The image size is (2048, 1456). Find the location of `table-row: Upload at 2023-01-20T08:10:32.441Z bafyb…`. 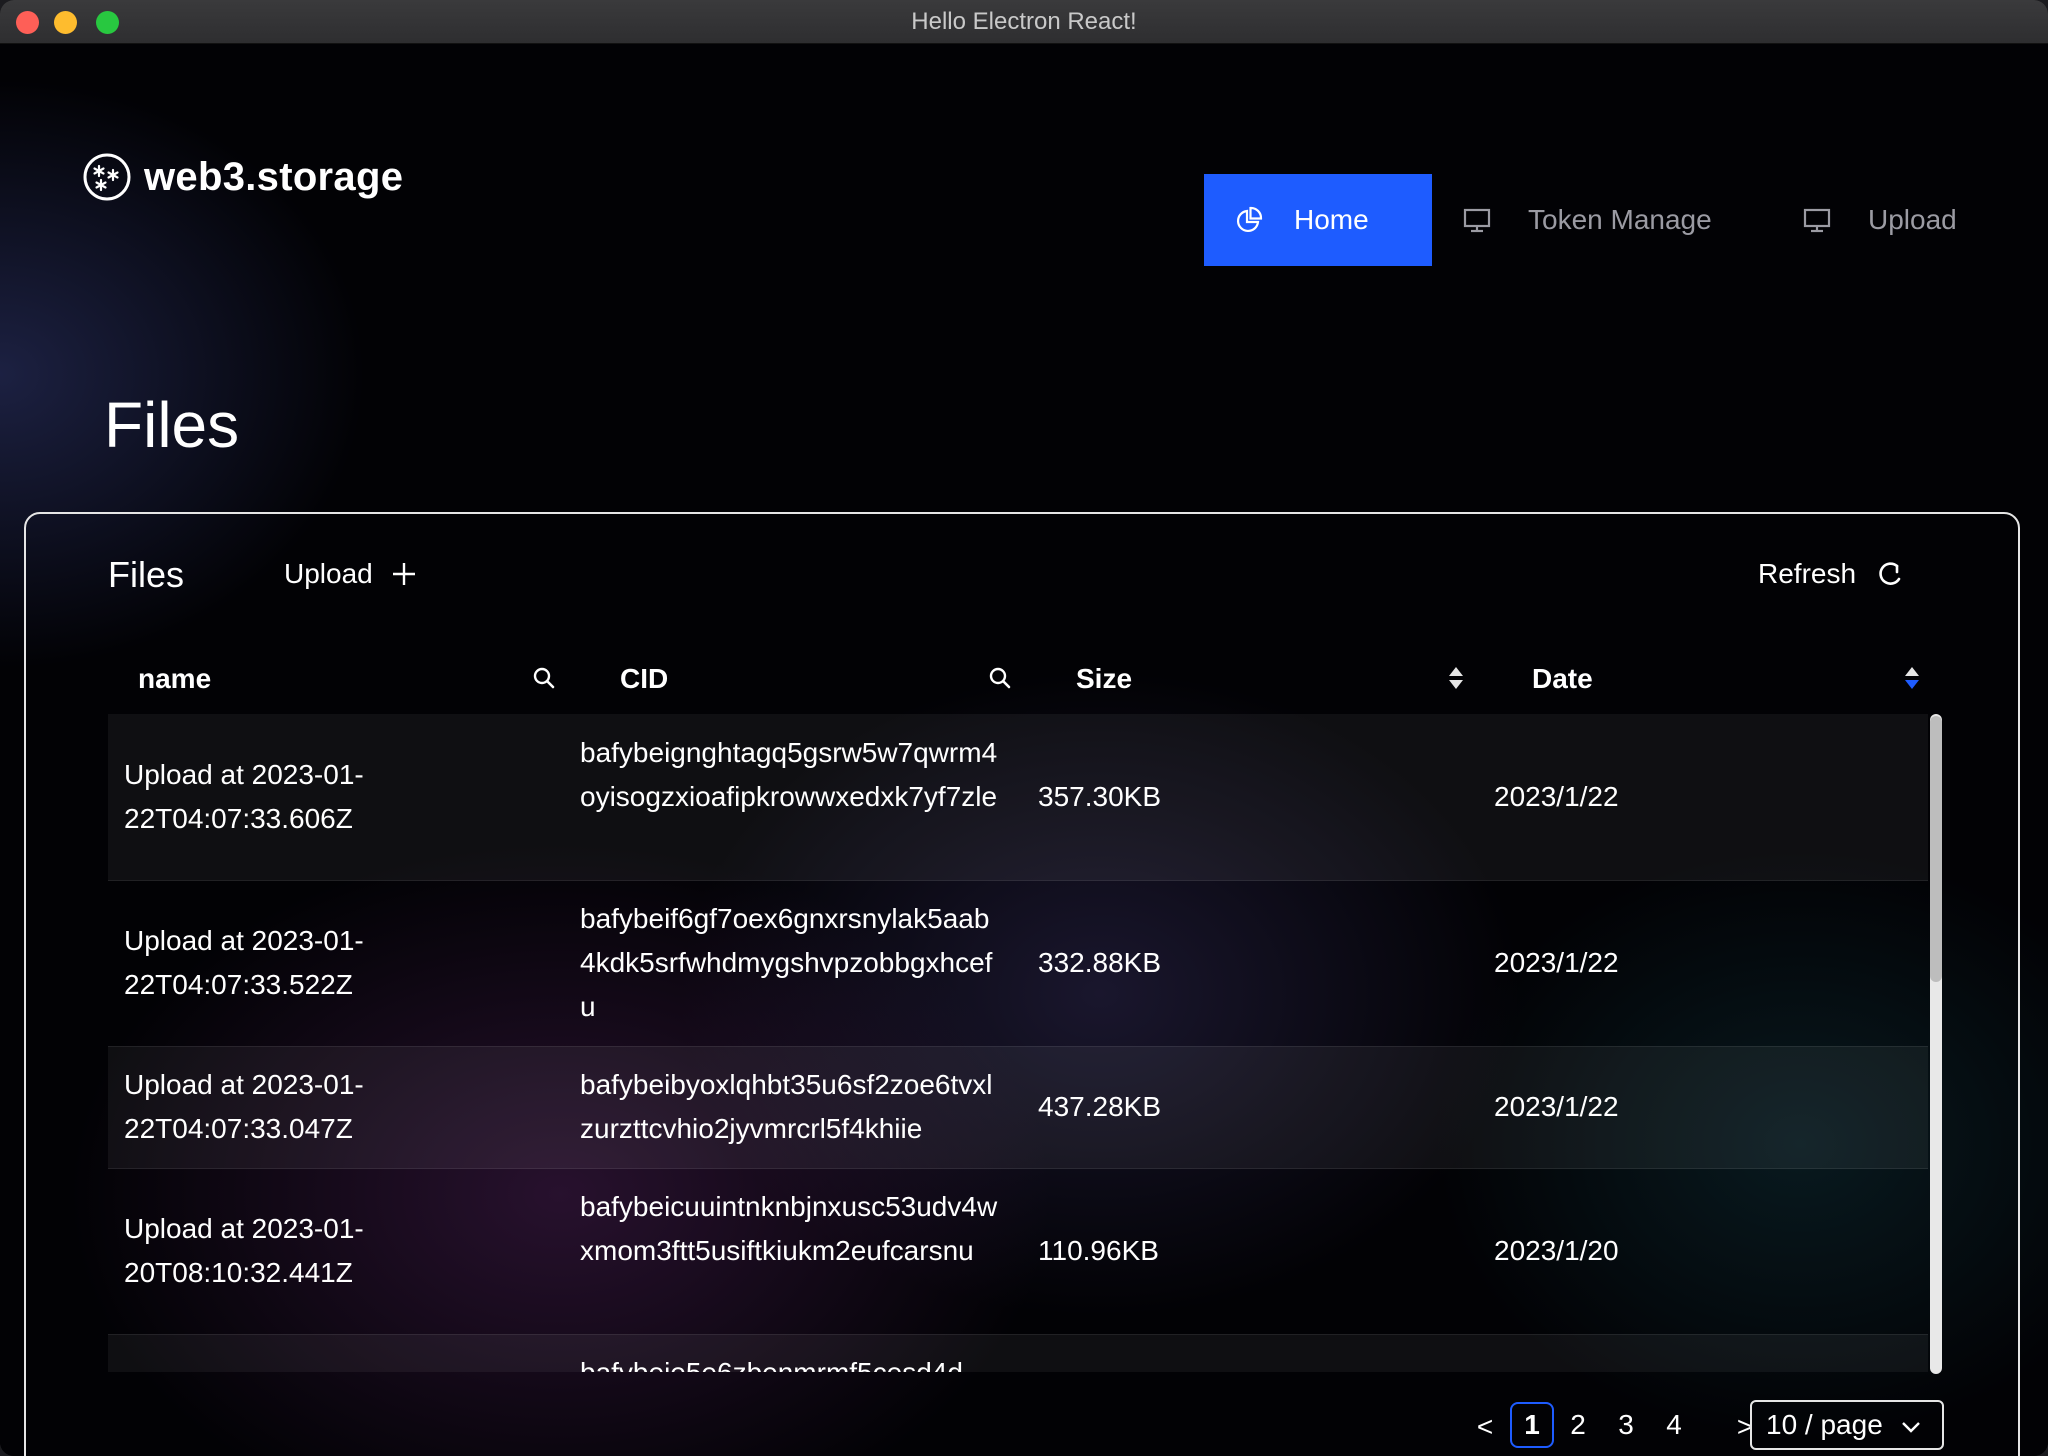

table-row: Upload at 2023-01-20T08:10:32.441Z bafyb… is located at coordinates (1018, 1251).